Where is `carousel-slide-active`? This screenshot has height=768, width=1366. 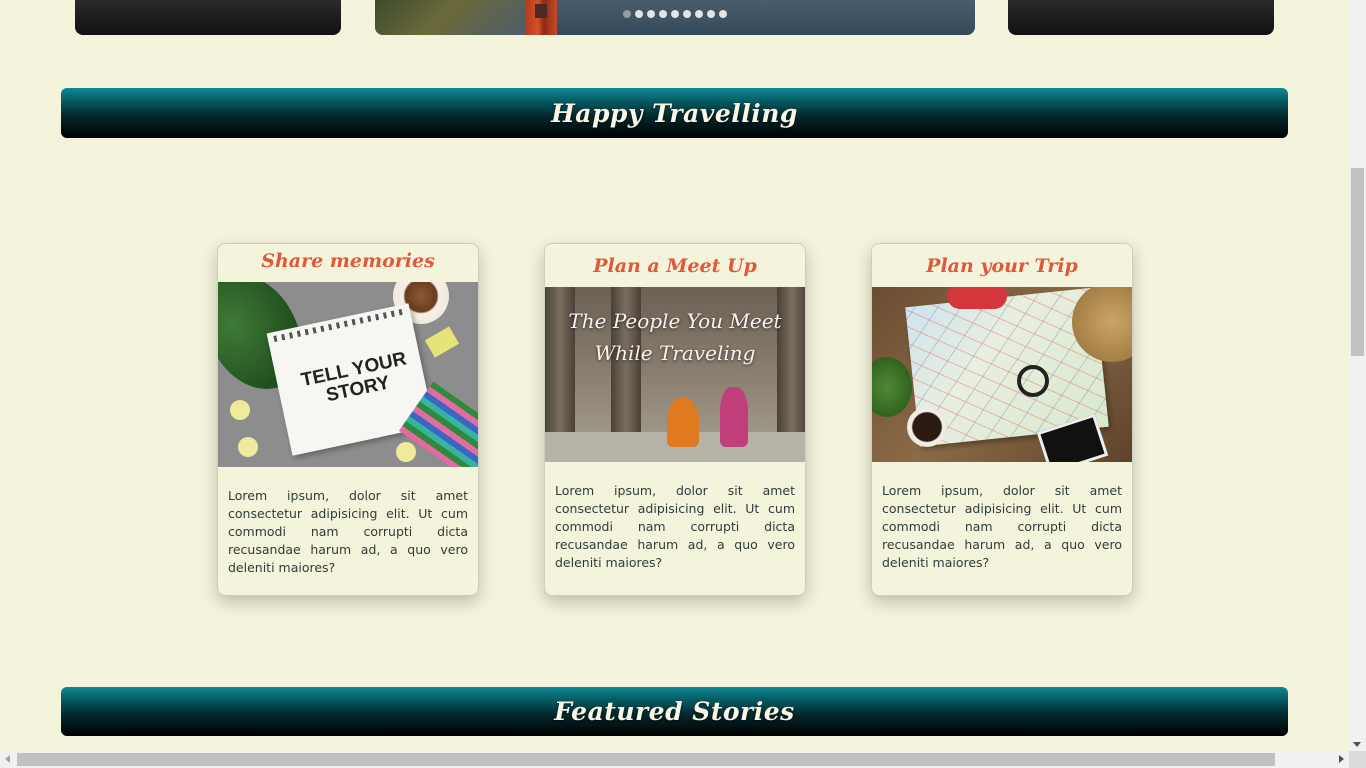
carousel-slide-active is located at coordinates (675, 17).